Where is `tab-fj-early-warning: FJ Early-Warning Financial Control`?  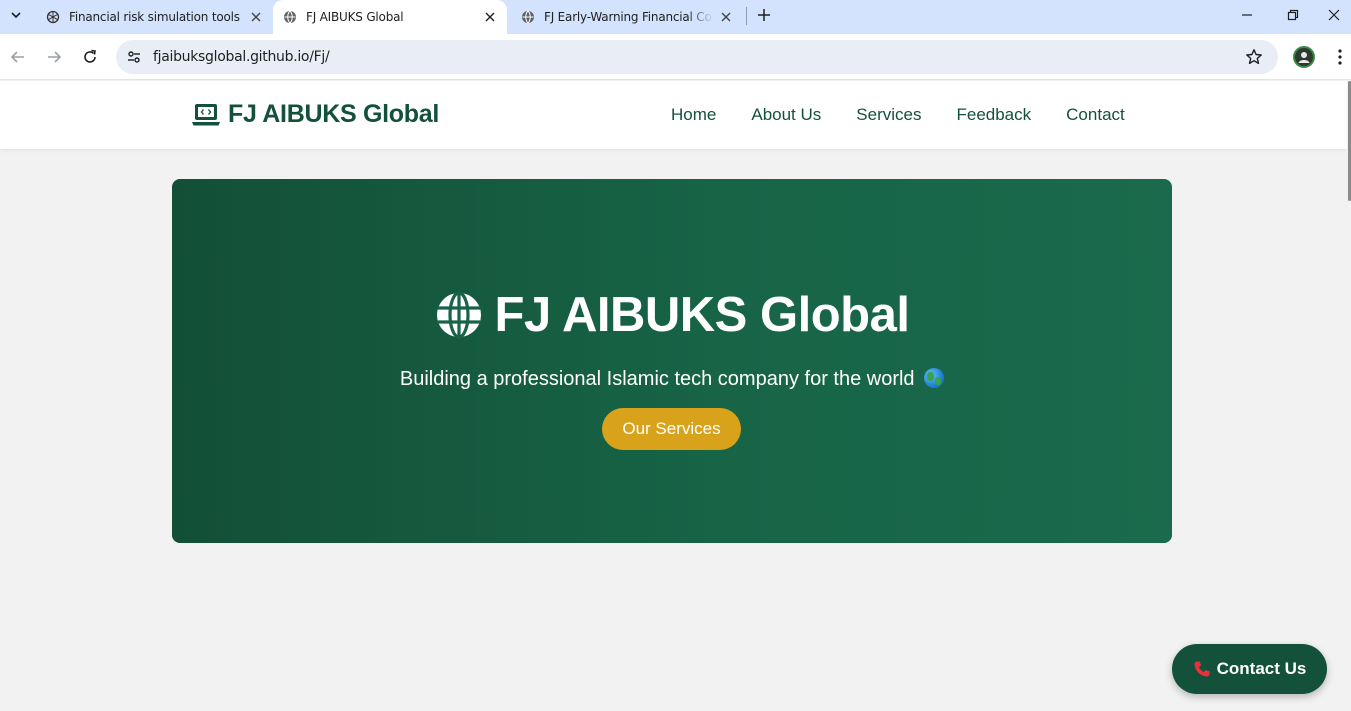
tab-fj-early-warning: FJ Early-Warning Financial Control is located at coordinates (626, 17).